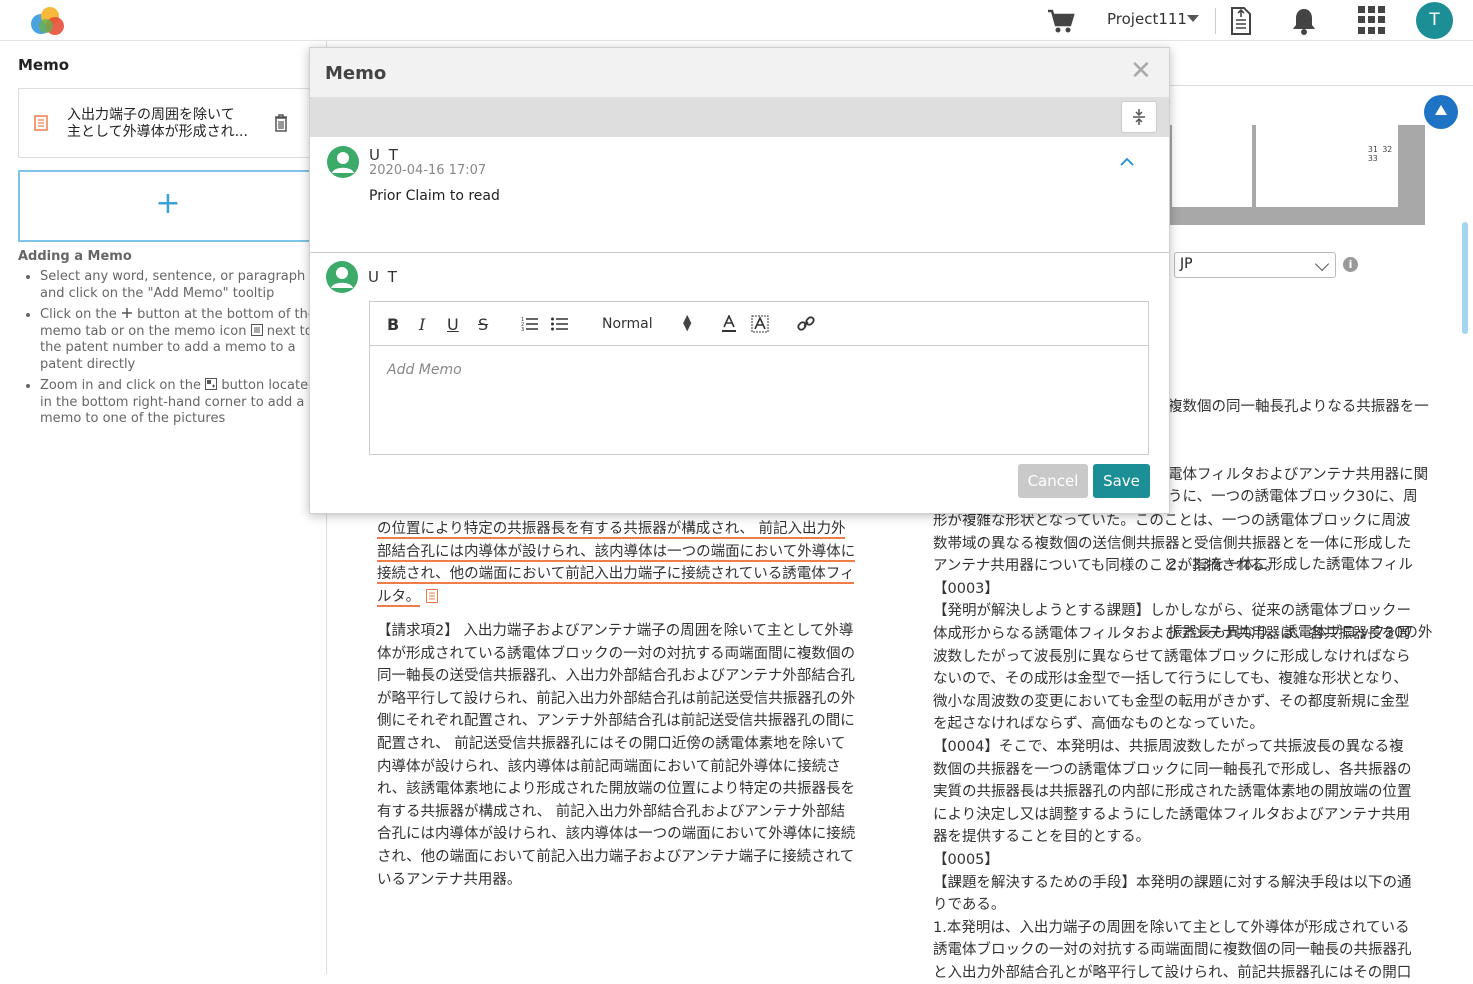 The width and height of the screenshot is (1473, 984). What do you see at coordinates (126, 313) in the screenshot?
I see `plus-icon` at bounding box center [126, 313].